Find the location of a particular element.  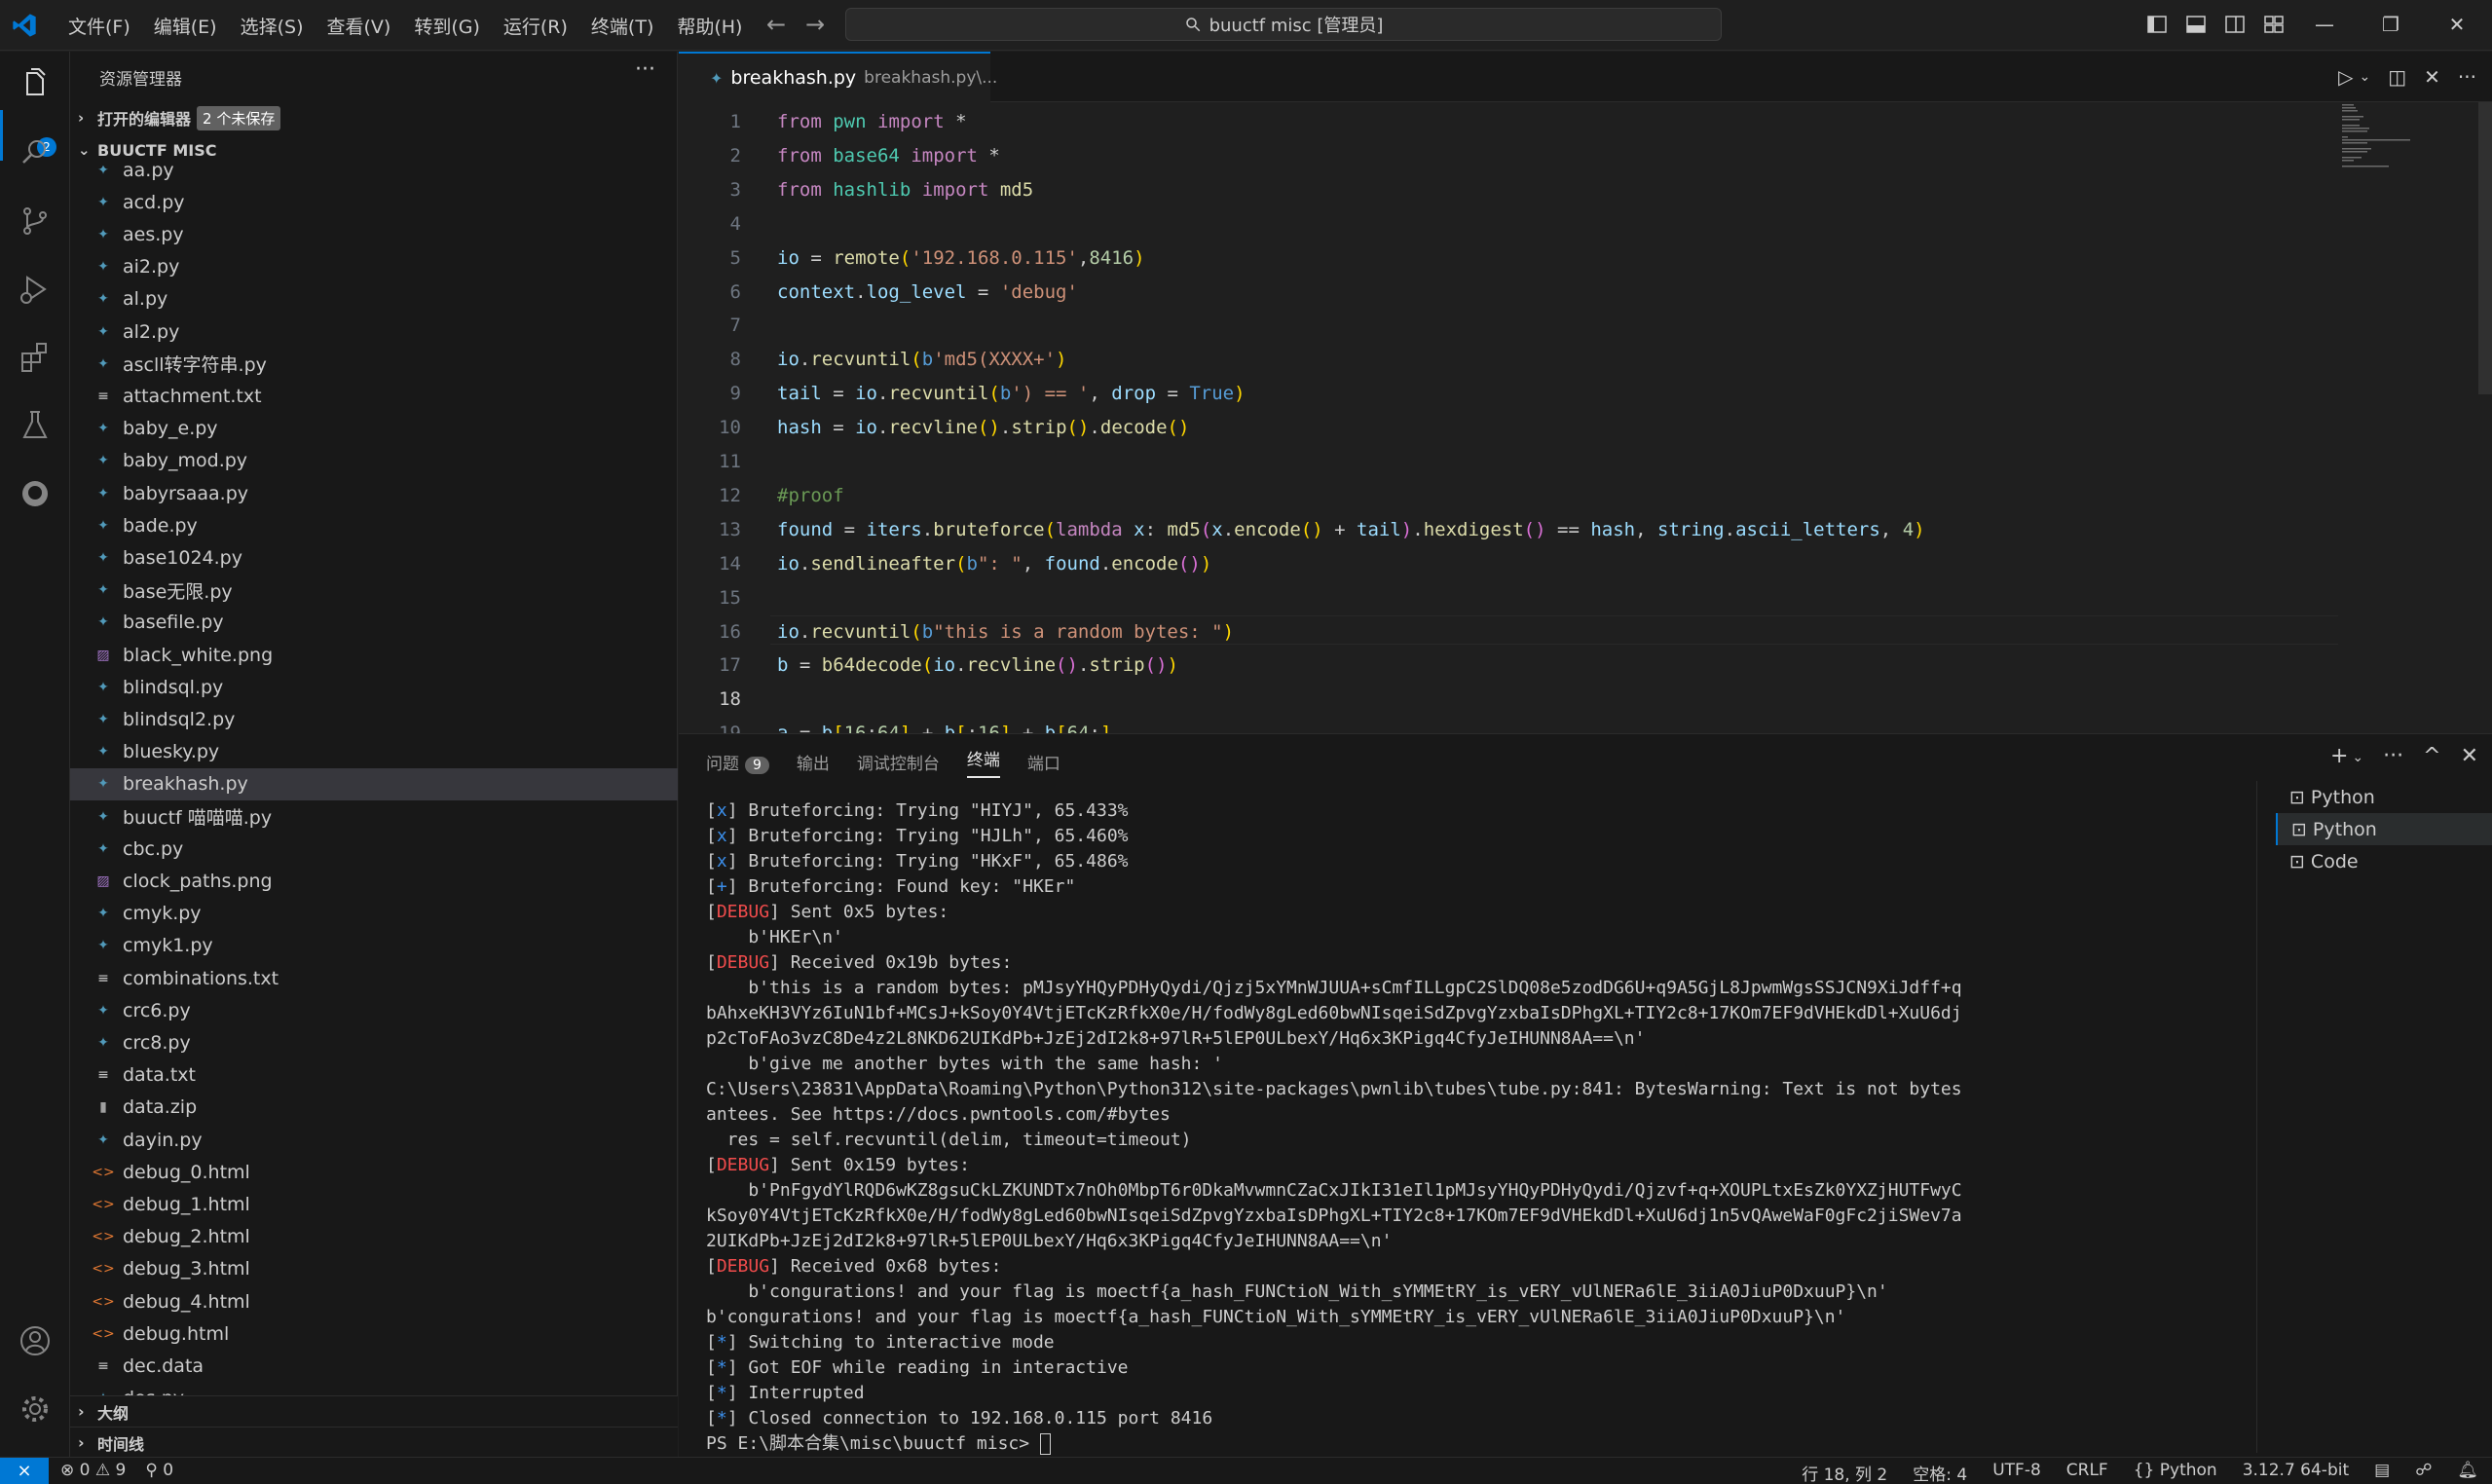

ports-status: ⚲ 0 is located at coordinates (159, 1470).